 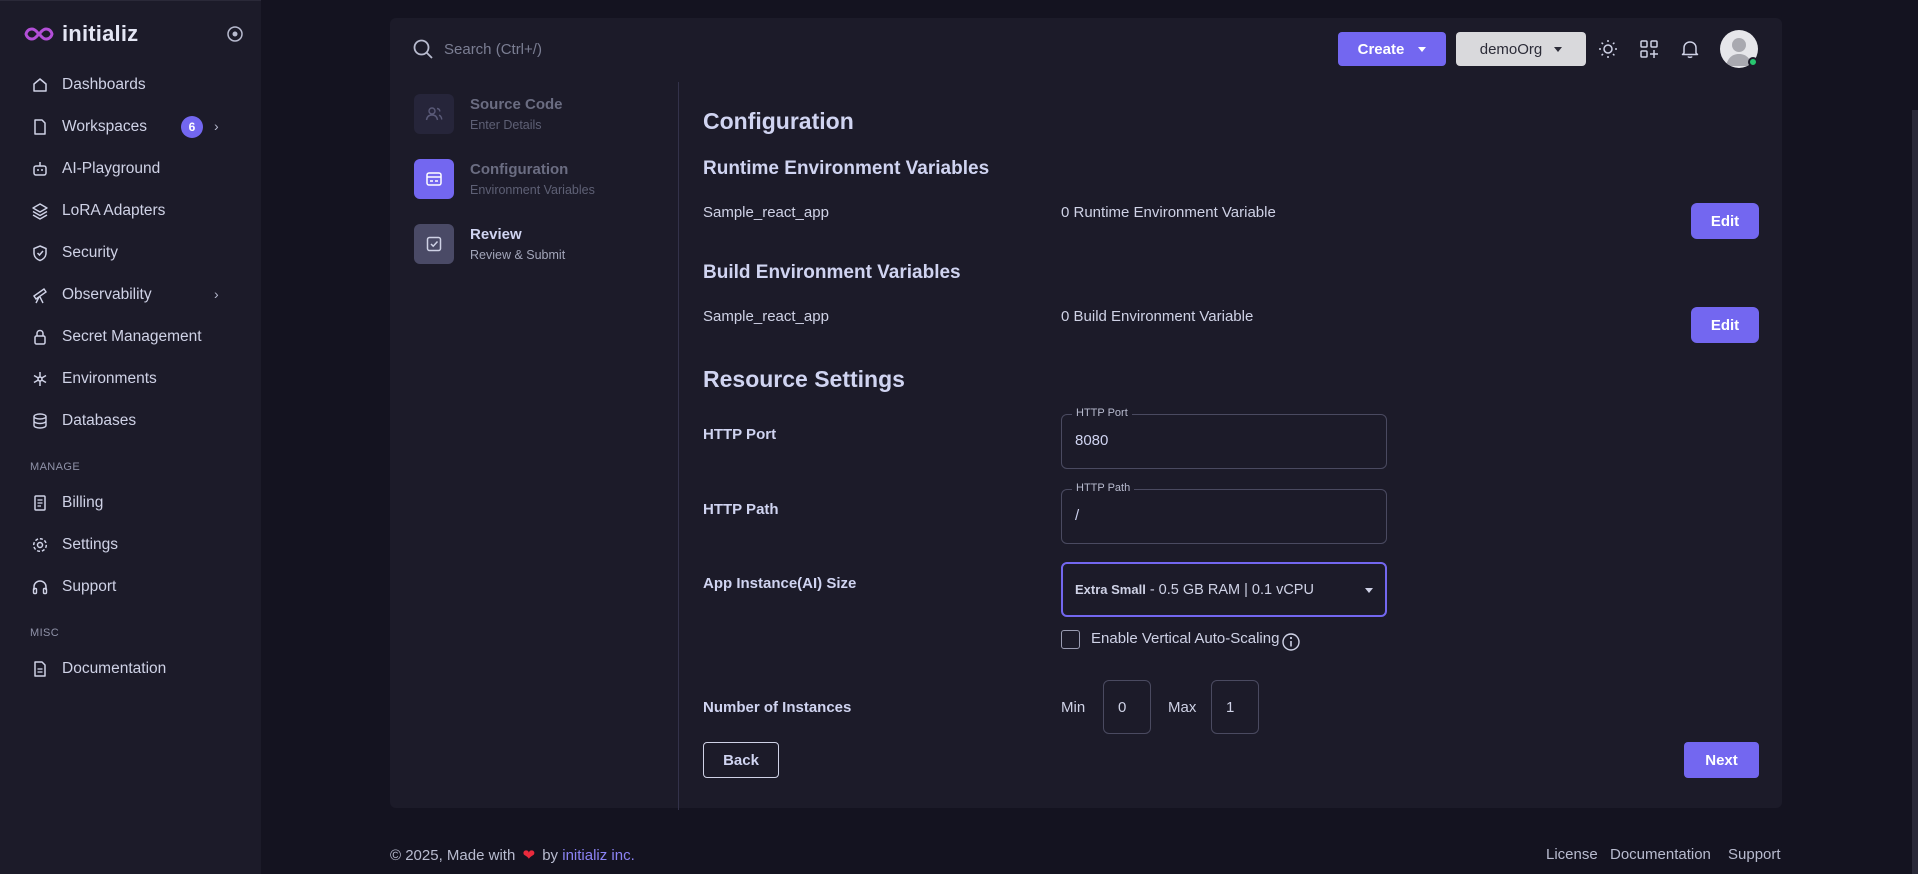 I want to click on company-link: initializ inc., so click(x=598, y=855).